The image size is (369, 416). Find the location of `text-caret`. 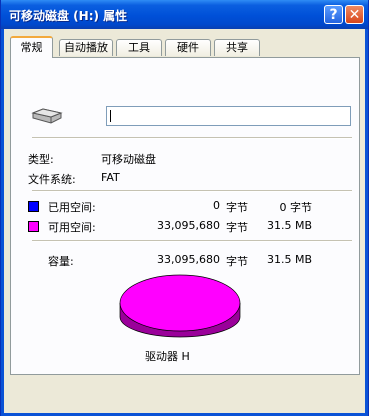

text-caret is located at coordinates (110, 116).